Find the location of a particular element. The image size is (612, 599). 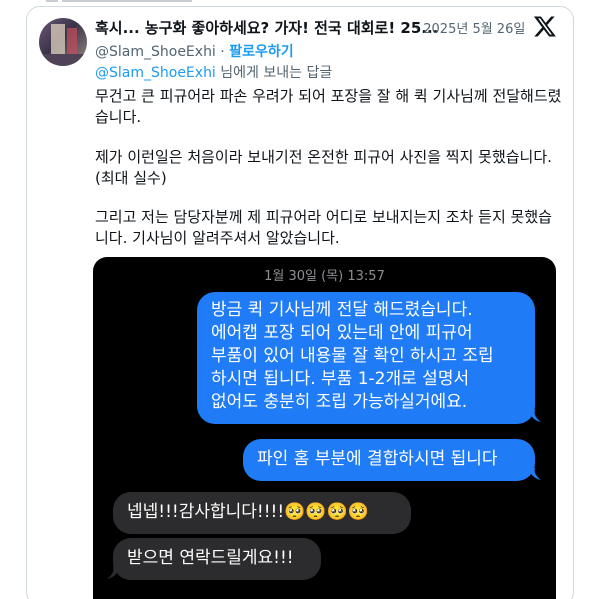

x-logo-icon is located at coordinates (545, 26).